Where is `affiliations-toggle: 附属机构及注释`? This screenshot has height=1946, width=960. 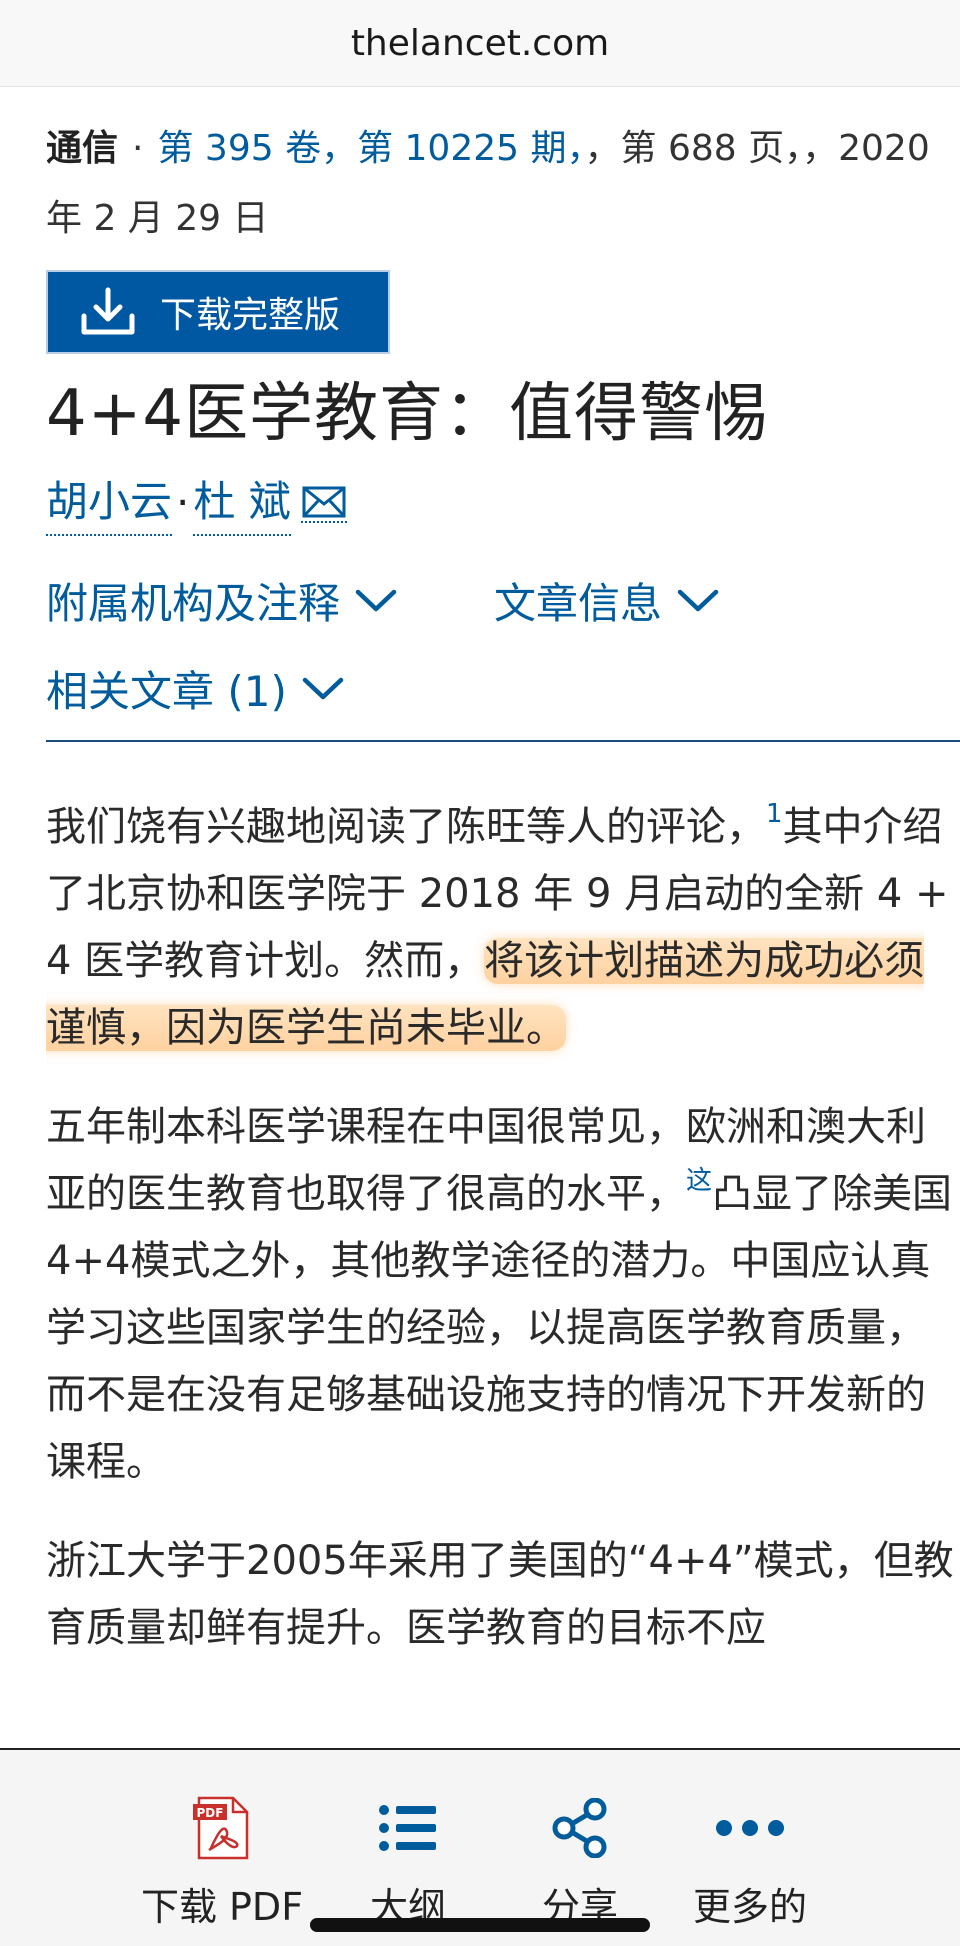 affiliations-toggle: 附属机构及注释 is located at coordinates (270, 600).